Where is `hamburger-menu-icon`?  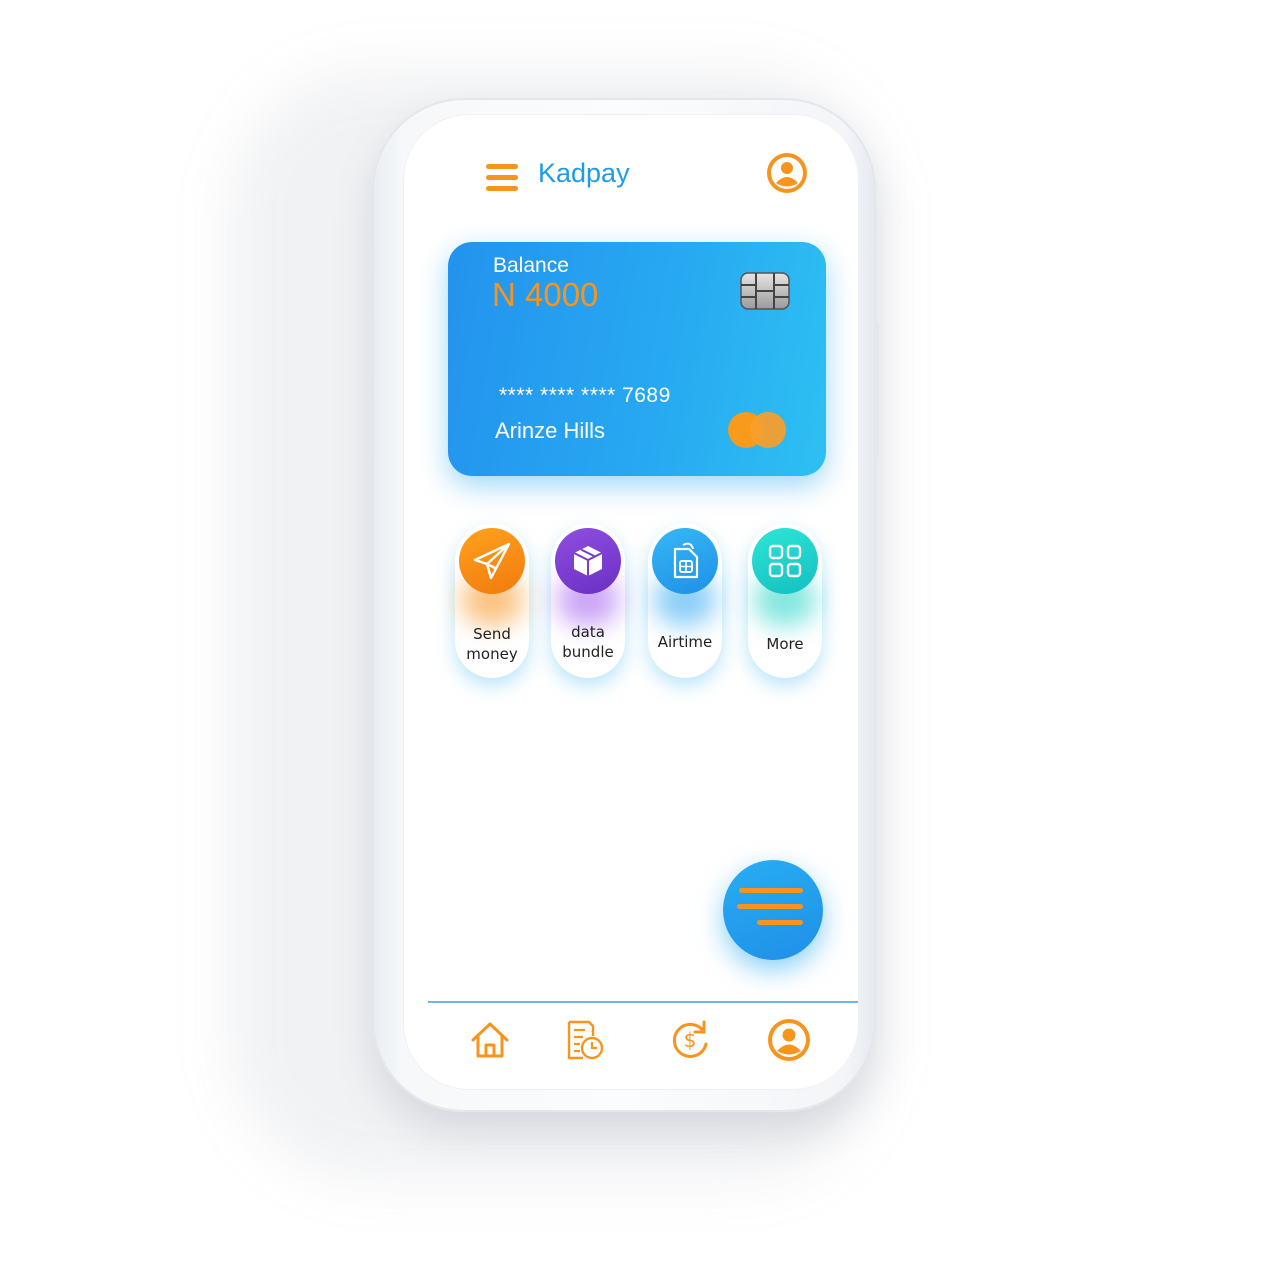 hamburger-menu-icon is located at coordinates (502, 178).